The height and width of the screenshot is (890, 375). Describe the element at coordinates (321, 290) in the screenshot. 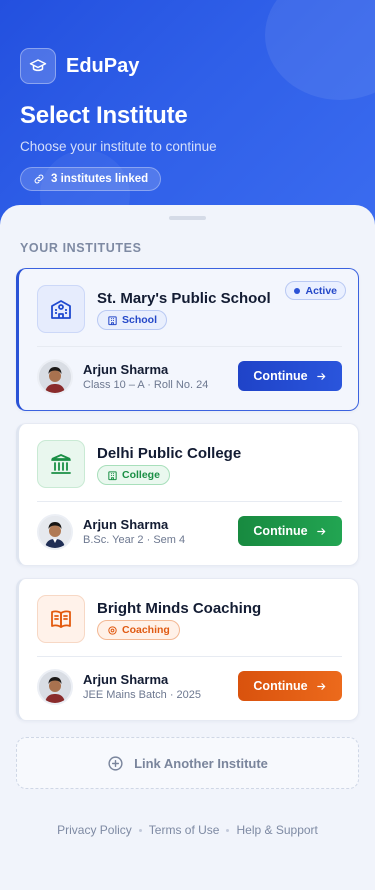

I see `status-label: Active` at that location.